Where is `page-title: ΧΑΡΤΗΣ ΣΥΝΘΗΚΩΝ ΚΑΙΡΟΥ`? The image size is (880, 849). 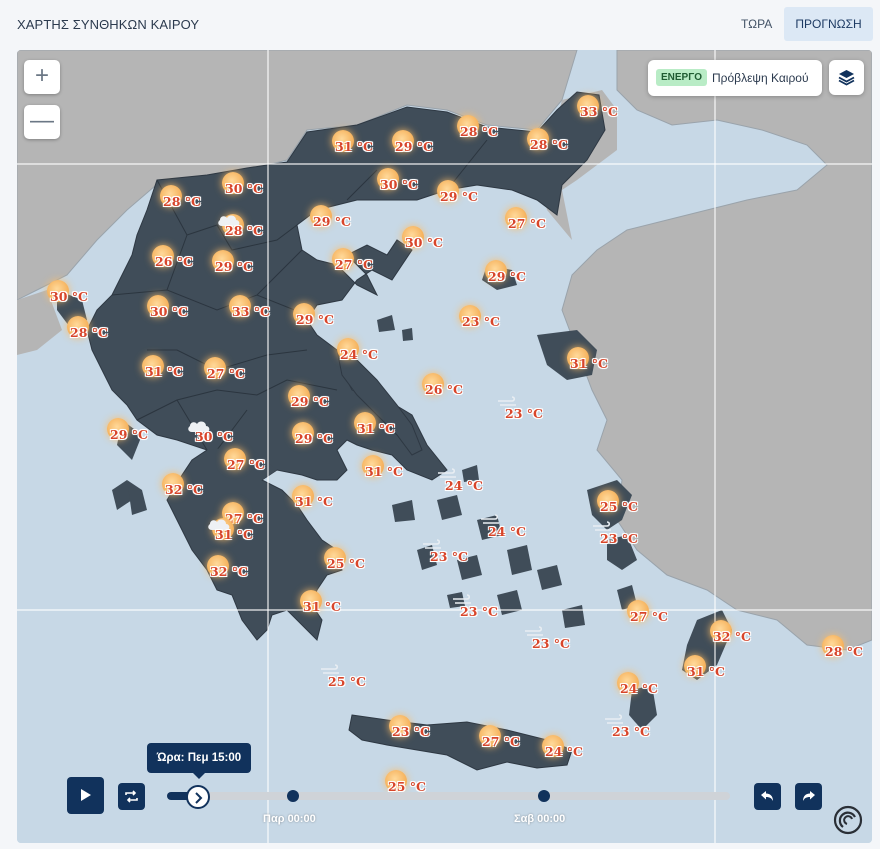
page-title: ΧΑΡΤΗΣ ΣΥΝΘΗΚΩΝ ΚΑΙΡΟΥ is located at coordinates (108, 24).